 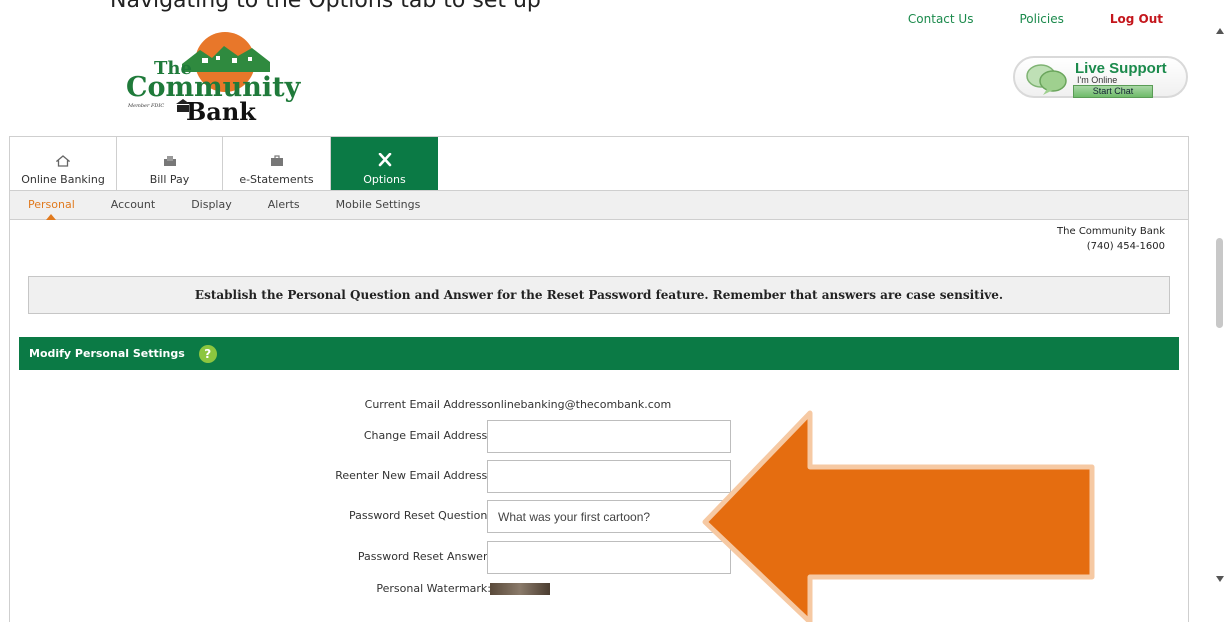 What do you see at coordinates (1111, 231) in the screenshot?
I see `bank-name: The Community Bank` at bounding box center [1111, 231].